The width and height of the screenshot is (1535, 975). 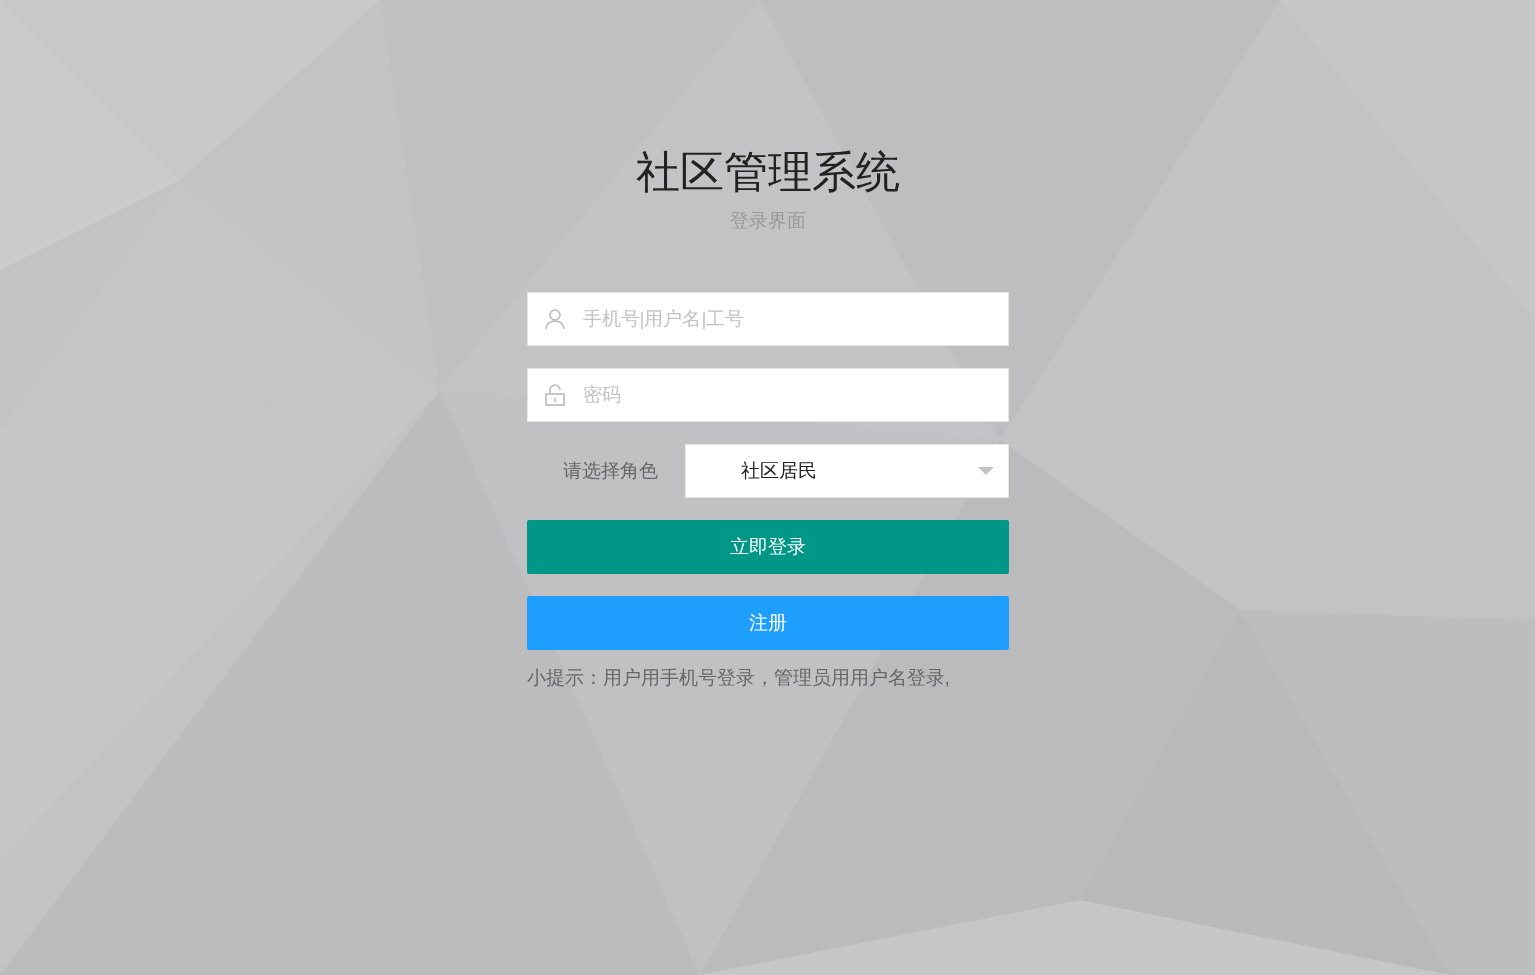 What do you see at coordinates (767, 319) in the screenshot?
I see `username-field: 手机号|用户名|工号` at bounding box center [767, 319].